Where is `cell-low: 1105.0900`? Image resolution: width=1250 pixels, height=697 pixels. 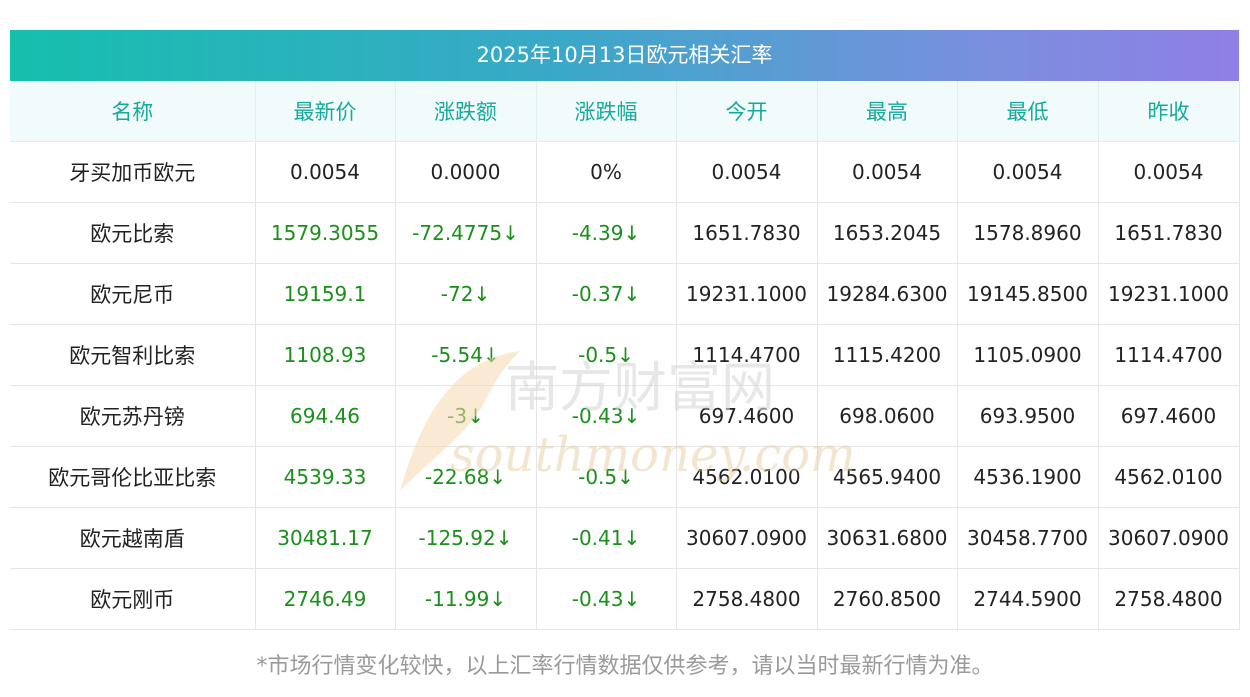
cell-low: 1105.0900 is located at coordinates (1028, 355).